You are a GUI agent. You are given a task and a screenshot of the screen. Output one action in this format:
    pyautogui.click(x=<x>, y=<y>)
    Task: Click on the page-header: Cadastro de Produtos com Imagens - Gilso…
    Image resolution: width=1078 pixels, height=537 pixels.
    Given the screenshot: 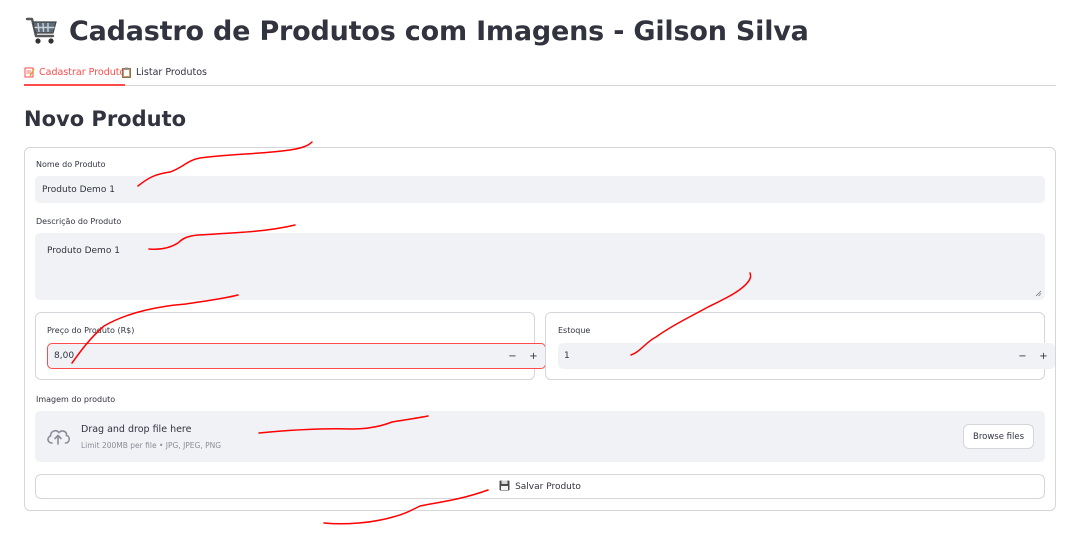 What is the action you would take?
    pyautogui.click(x=417, y=31)
    